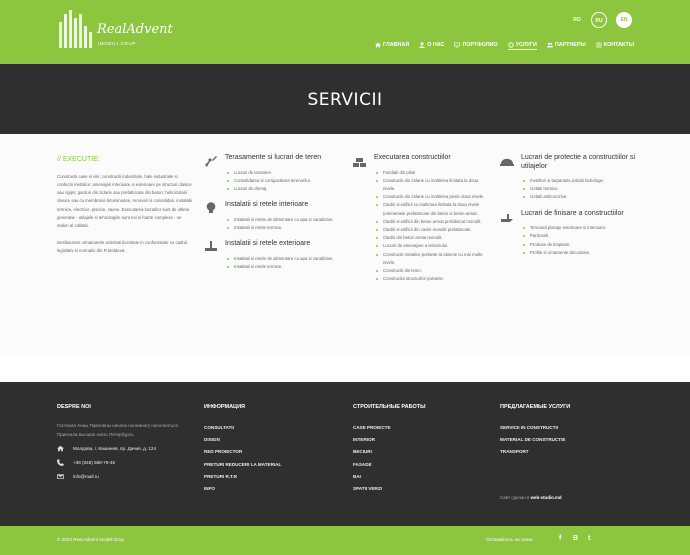 This screenshot has width=690, height=555. What do you see at coordinates (572, 213) in the screenshot?
I see `service-title: Lucrari de finisare a constructiilor` at bounding box center [572, 213].